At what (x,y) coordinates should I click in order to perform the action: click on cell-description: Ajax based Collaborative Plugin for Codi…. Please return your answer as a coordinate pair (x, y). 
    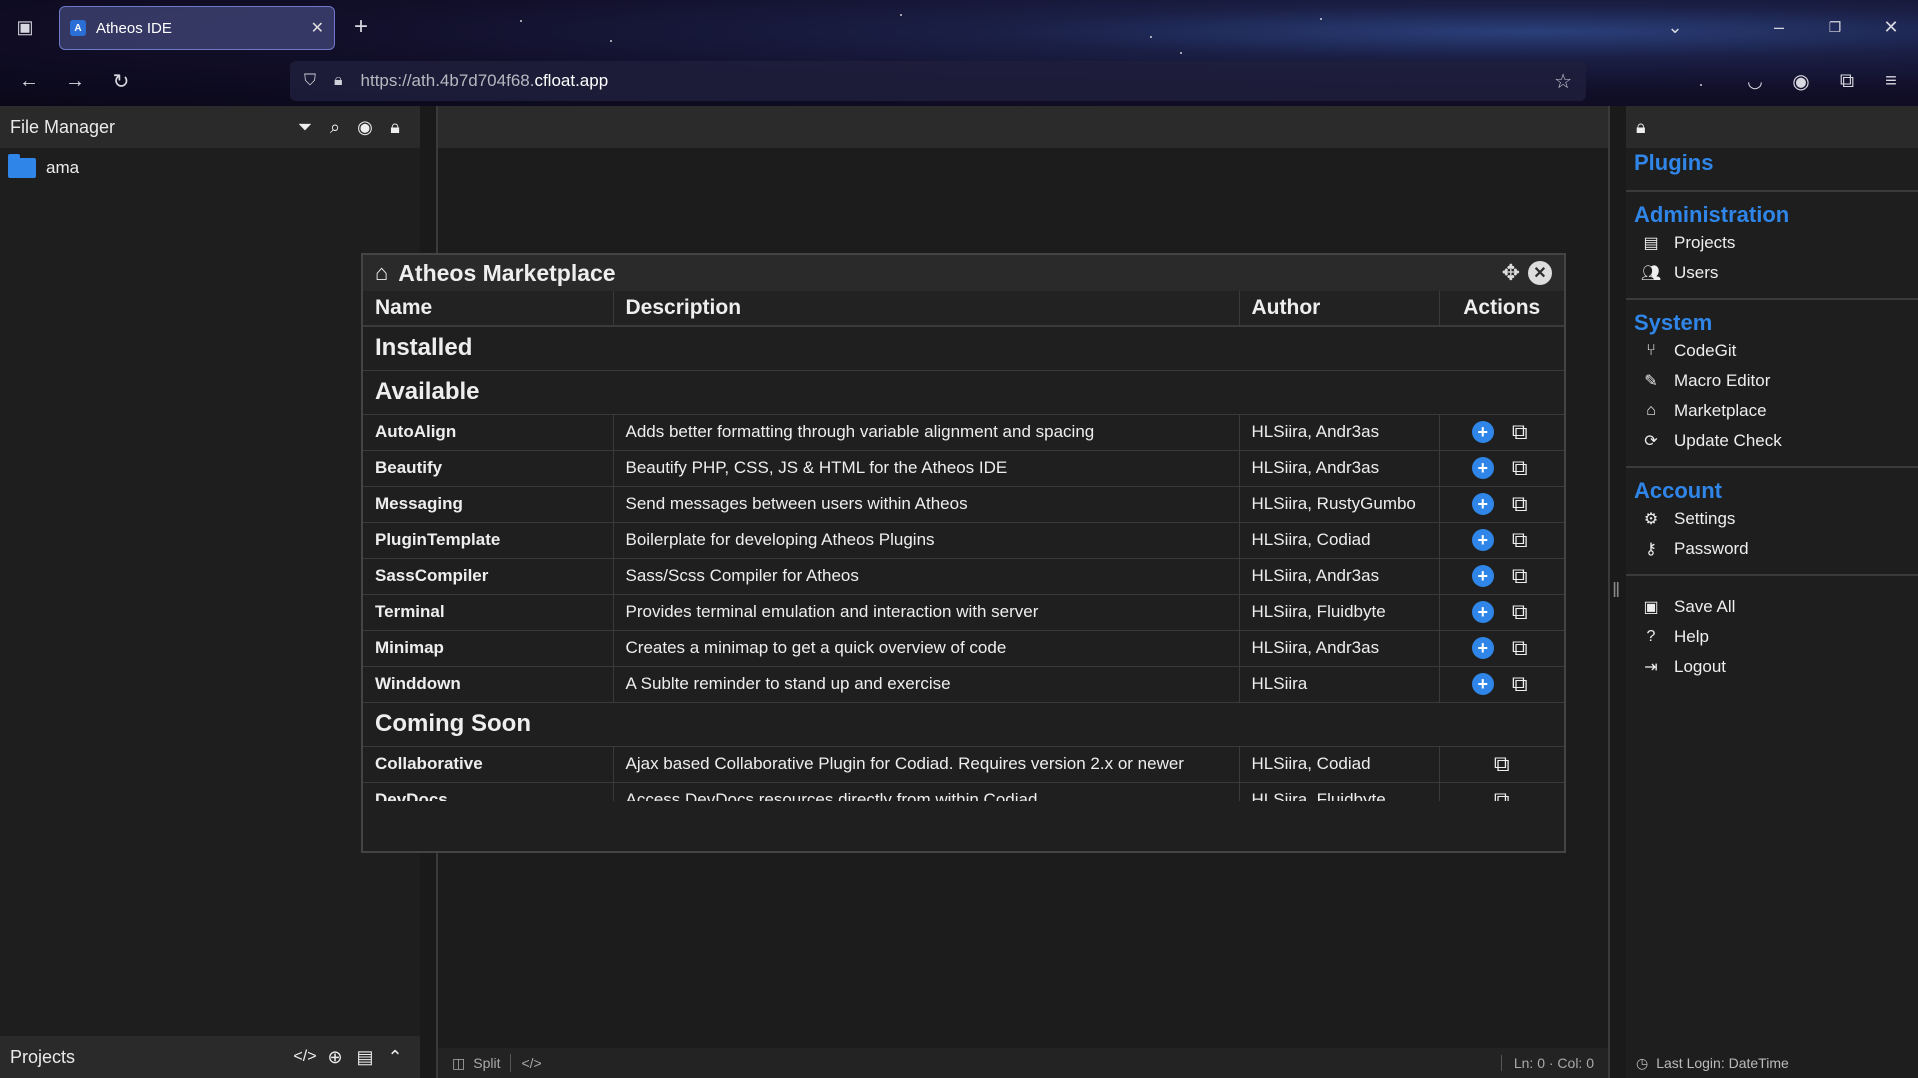
    Looking at the image, I should click on (926, 764).